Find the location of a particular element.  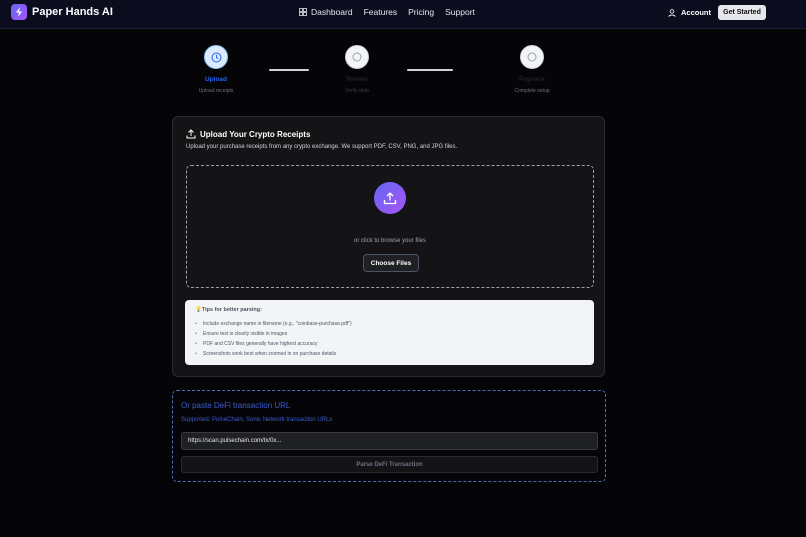

step-payment-sub: Complete setup is located at coordinates (532, 91).